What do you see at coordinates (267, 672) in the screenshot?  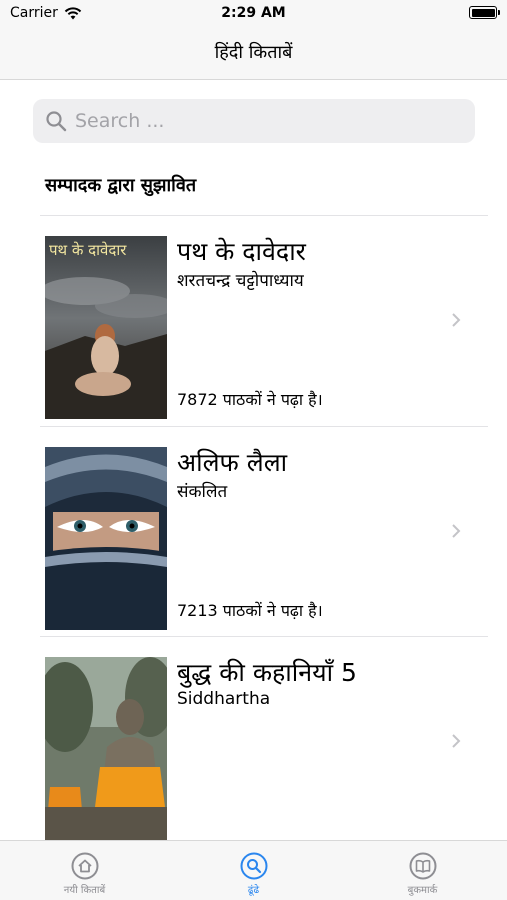 I see `book-title: बुद्ध की कहानियाँ 5` at bounding box center [267, 672].